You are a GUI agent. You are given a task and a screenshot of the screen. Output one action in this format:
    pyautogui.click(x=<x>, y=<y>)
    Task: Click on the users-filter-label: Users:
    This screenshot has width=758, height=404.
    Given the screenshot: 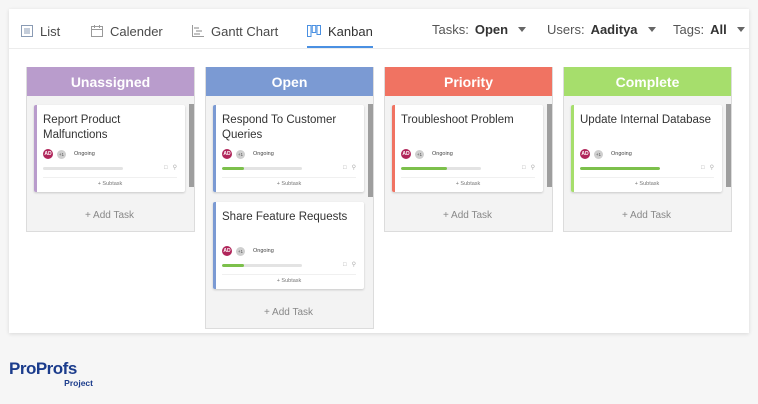 What is the action you would take?
    pyautogui.click(x=566, y=29)
    